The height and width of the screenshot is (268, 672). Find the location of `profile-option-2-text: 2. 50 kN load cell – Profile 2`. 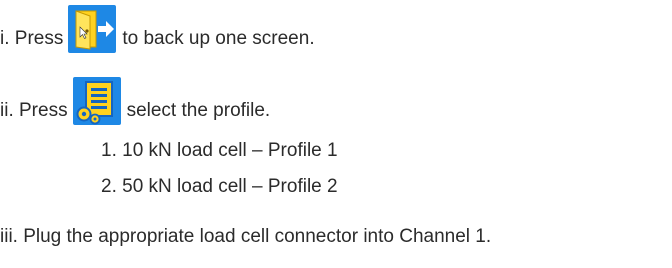

profile-option-2-text: 2. 50 kN load cell – Profile 2 is located at coordinates (219, 186).